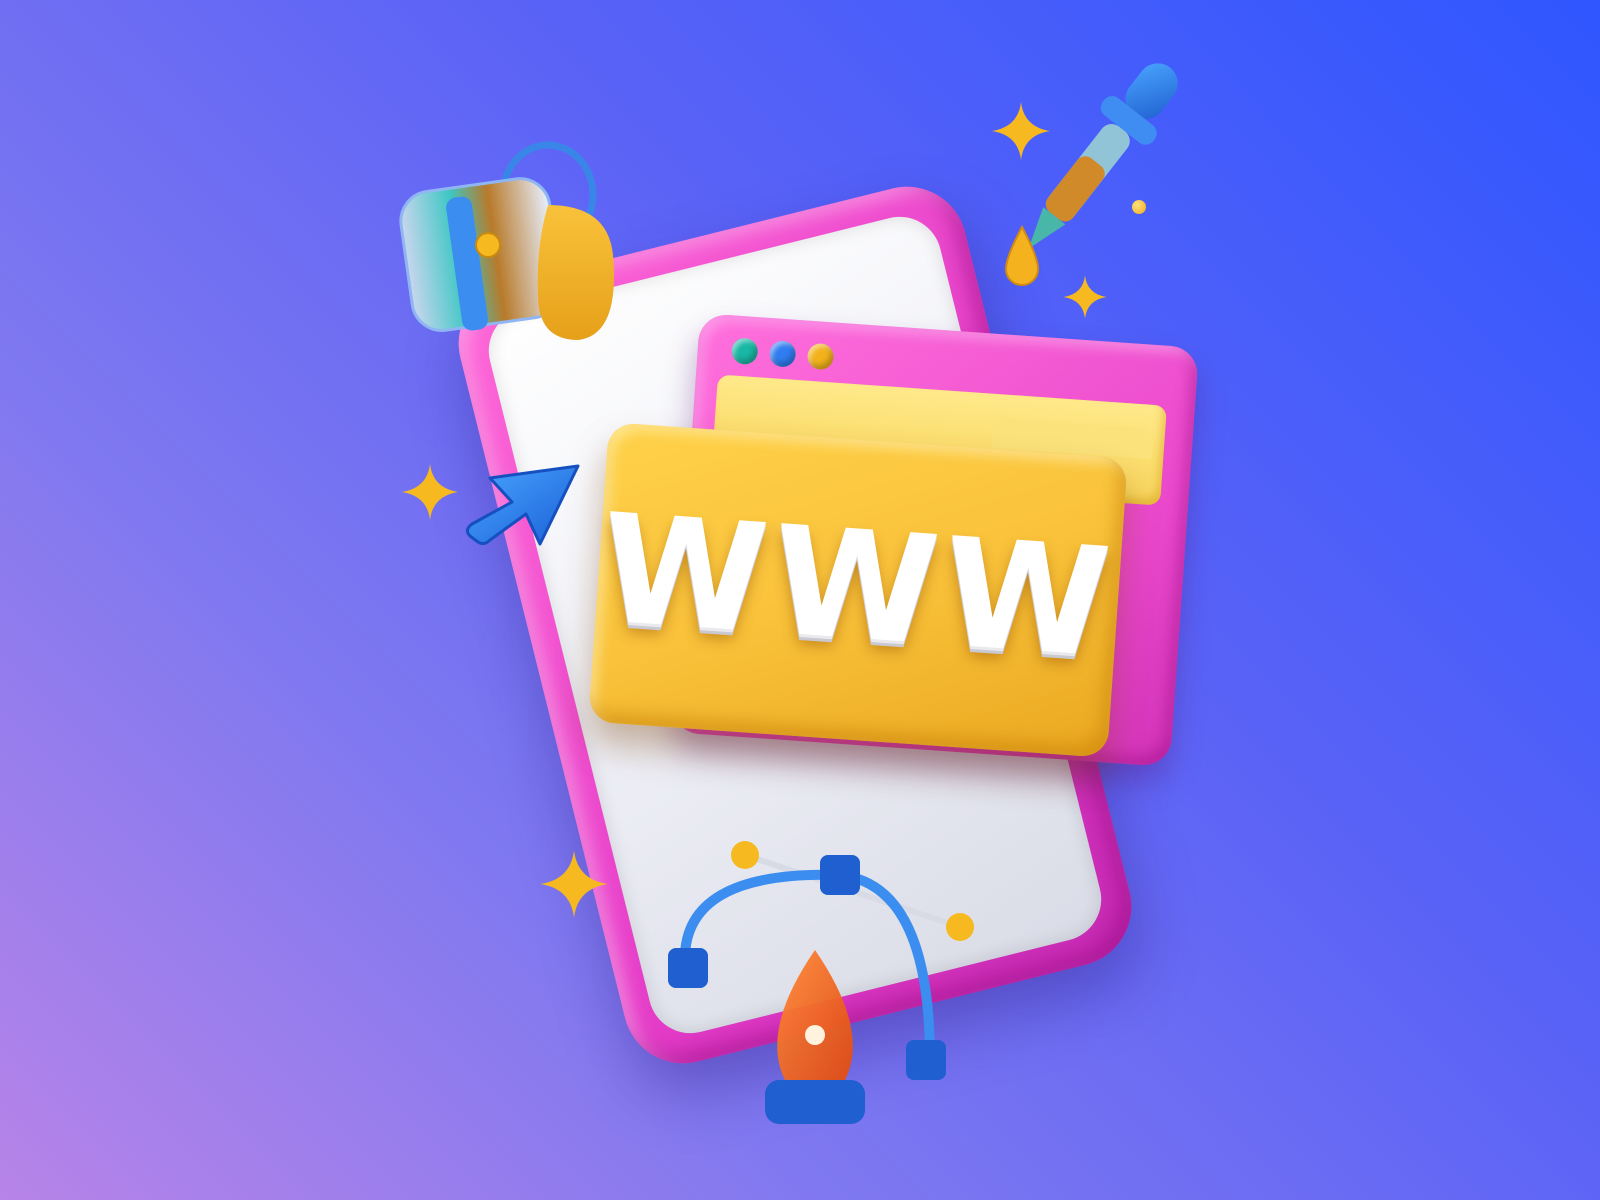  Describe the element at coordinates (1022, 255) in the screenshot. I see `paint-drop` at that location.